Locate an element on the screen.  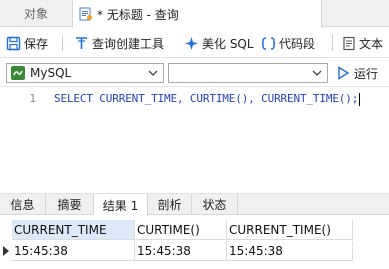
query-toolbar: 保存 查询创建工具 美化 SQL 代码段 文本 is located at coordinates (194, 43).